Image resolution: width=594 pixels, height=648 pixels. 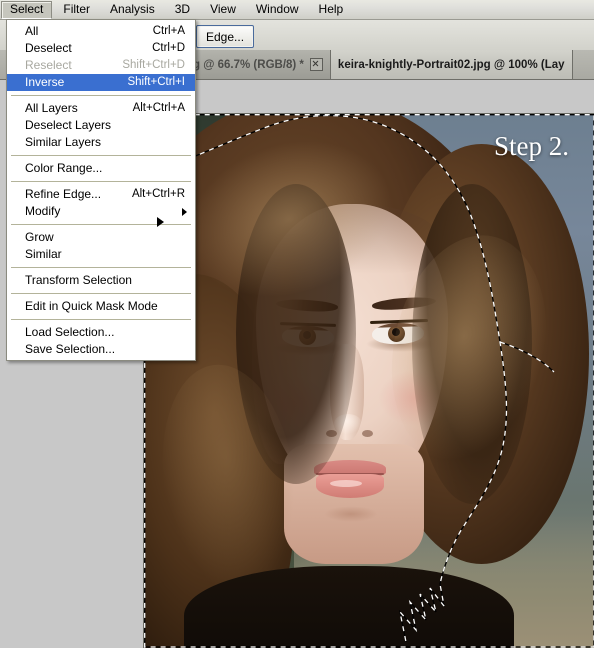 I want to click on menu-item-label: Deselect, so click(x=48, y=48).